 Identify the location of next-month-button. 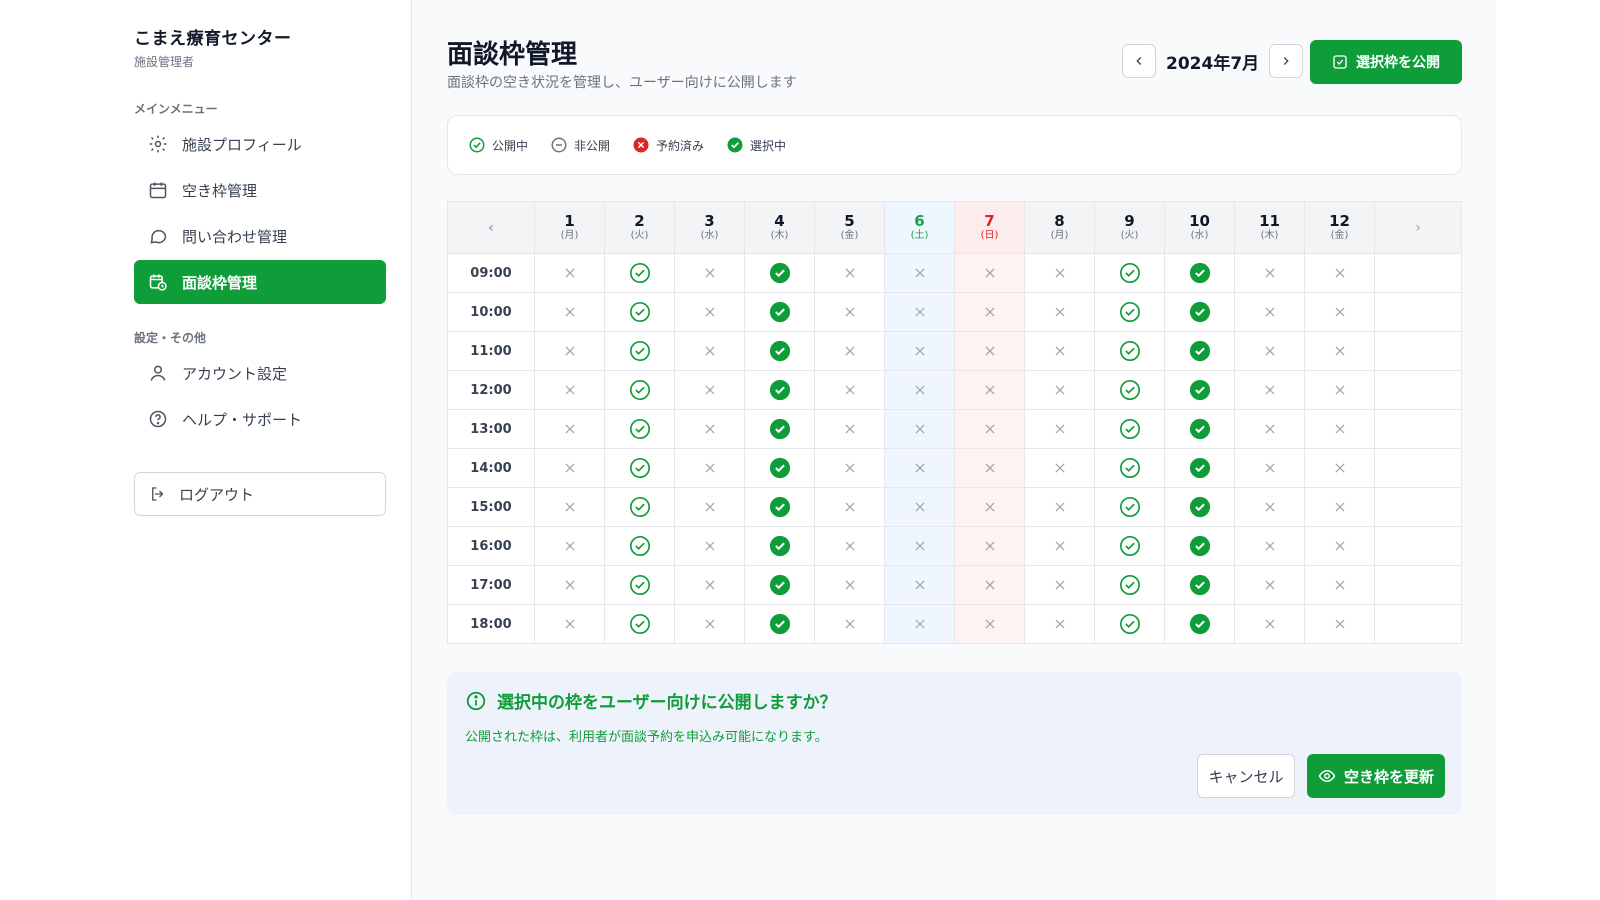
(1286, 61).